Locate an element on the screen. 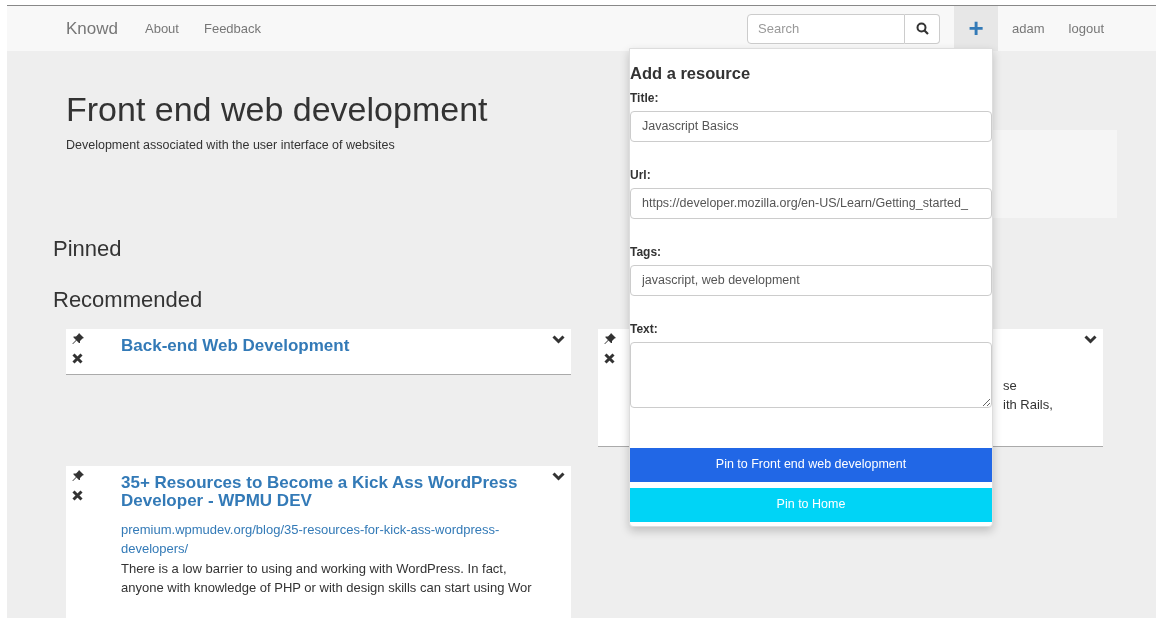 The height and width of the screenshot is (618, 1156). resource-url-link: premium.wpmudev.org/blog/35-resources-for-kick-ass-wordpress-developers/ is located at coordinates (336, 538).